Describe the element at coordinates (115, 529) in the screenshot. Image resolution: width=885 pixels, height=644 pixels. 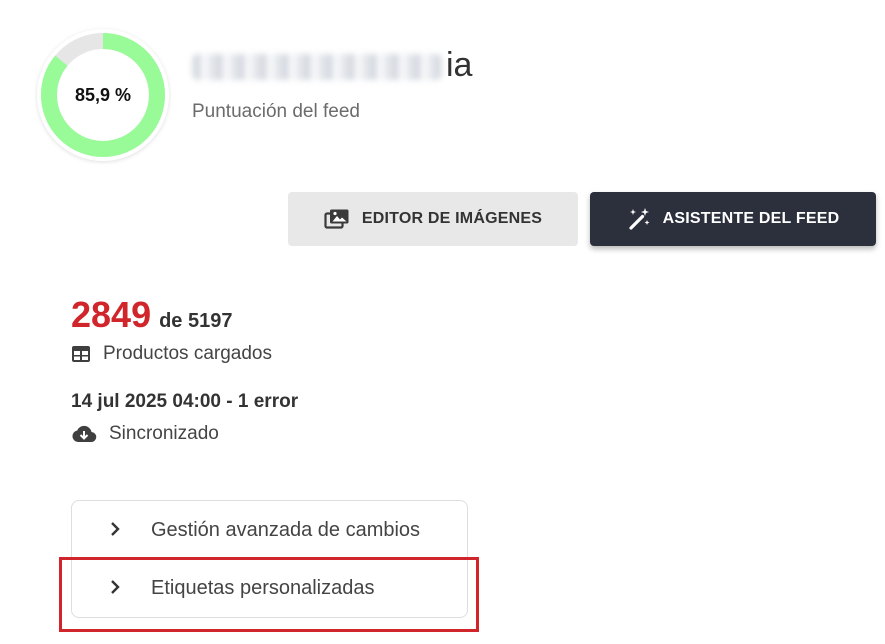
I see `chevron-right-icon` at that location.